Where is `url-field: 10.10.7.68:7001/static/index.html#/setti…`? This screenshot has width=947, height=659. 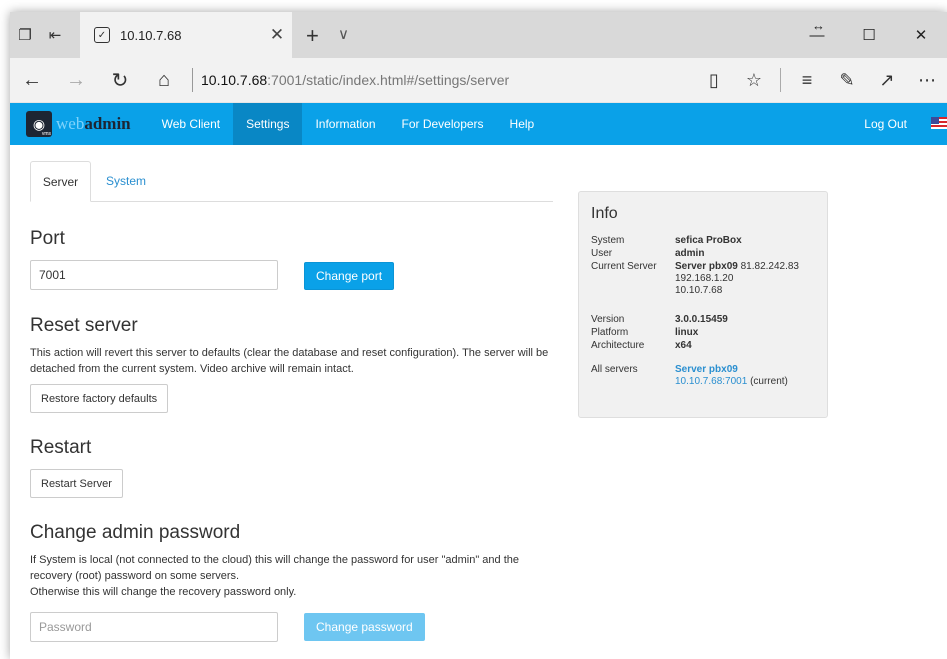
url-field: 10.10.7.68:7001/static/index.html#/setti… is located at coordinates (447, 80).